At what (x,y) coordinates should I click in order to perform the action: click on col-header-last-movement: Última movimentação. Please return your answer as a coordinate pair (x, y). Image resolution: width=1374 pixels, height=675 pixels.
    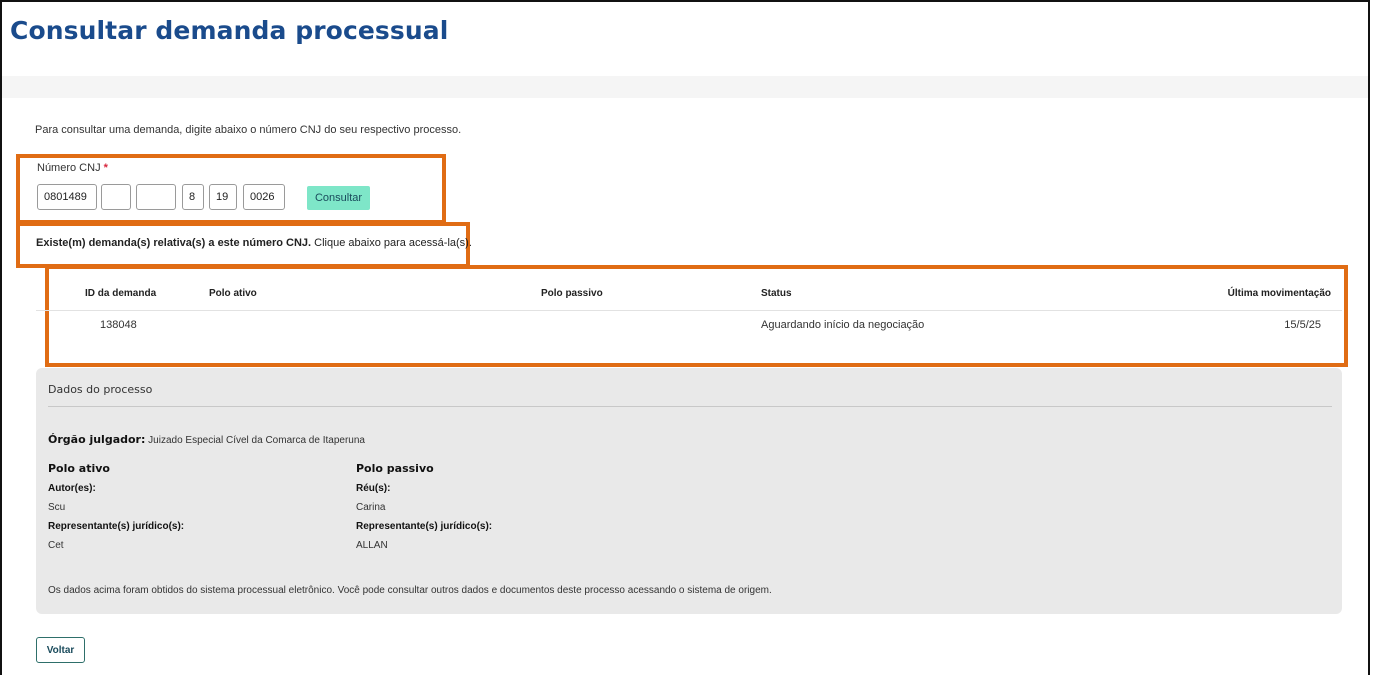
    Looking at the image, I should click on (1279, 293).